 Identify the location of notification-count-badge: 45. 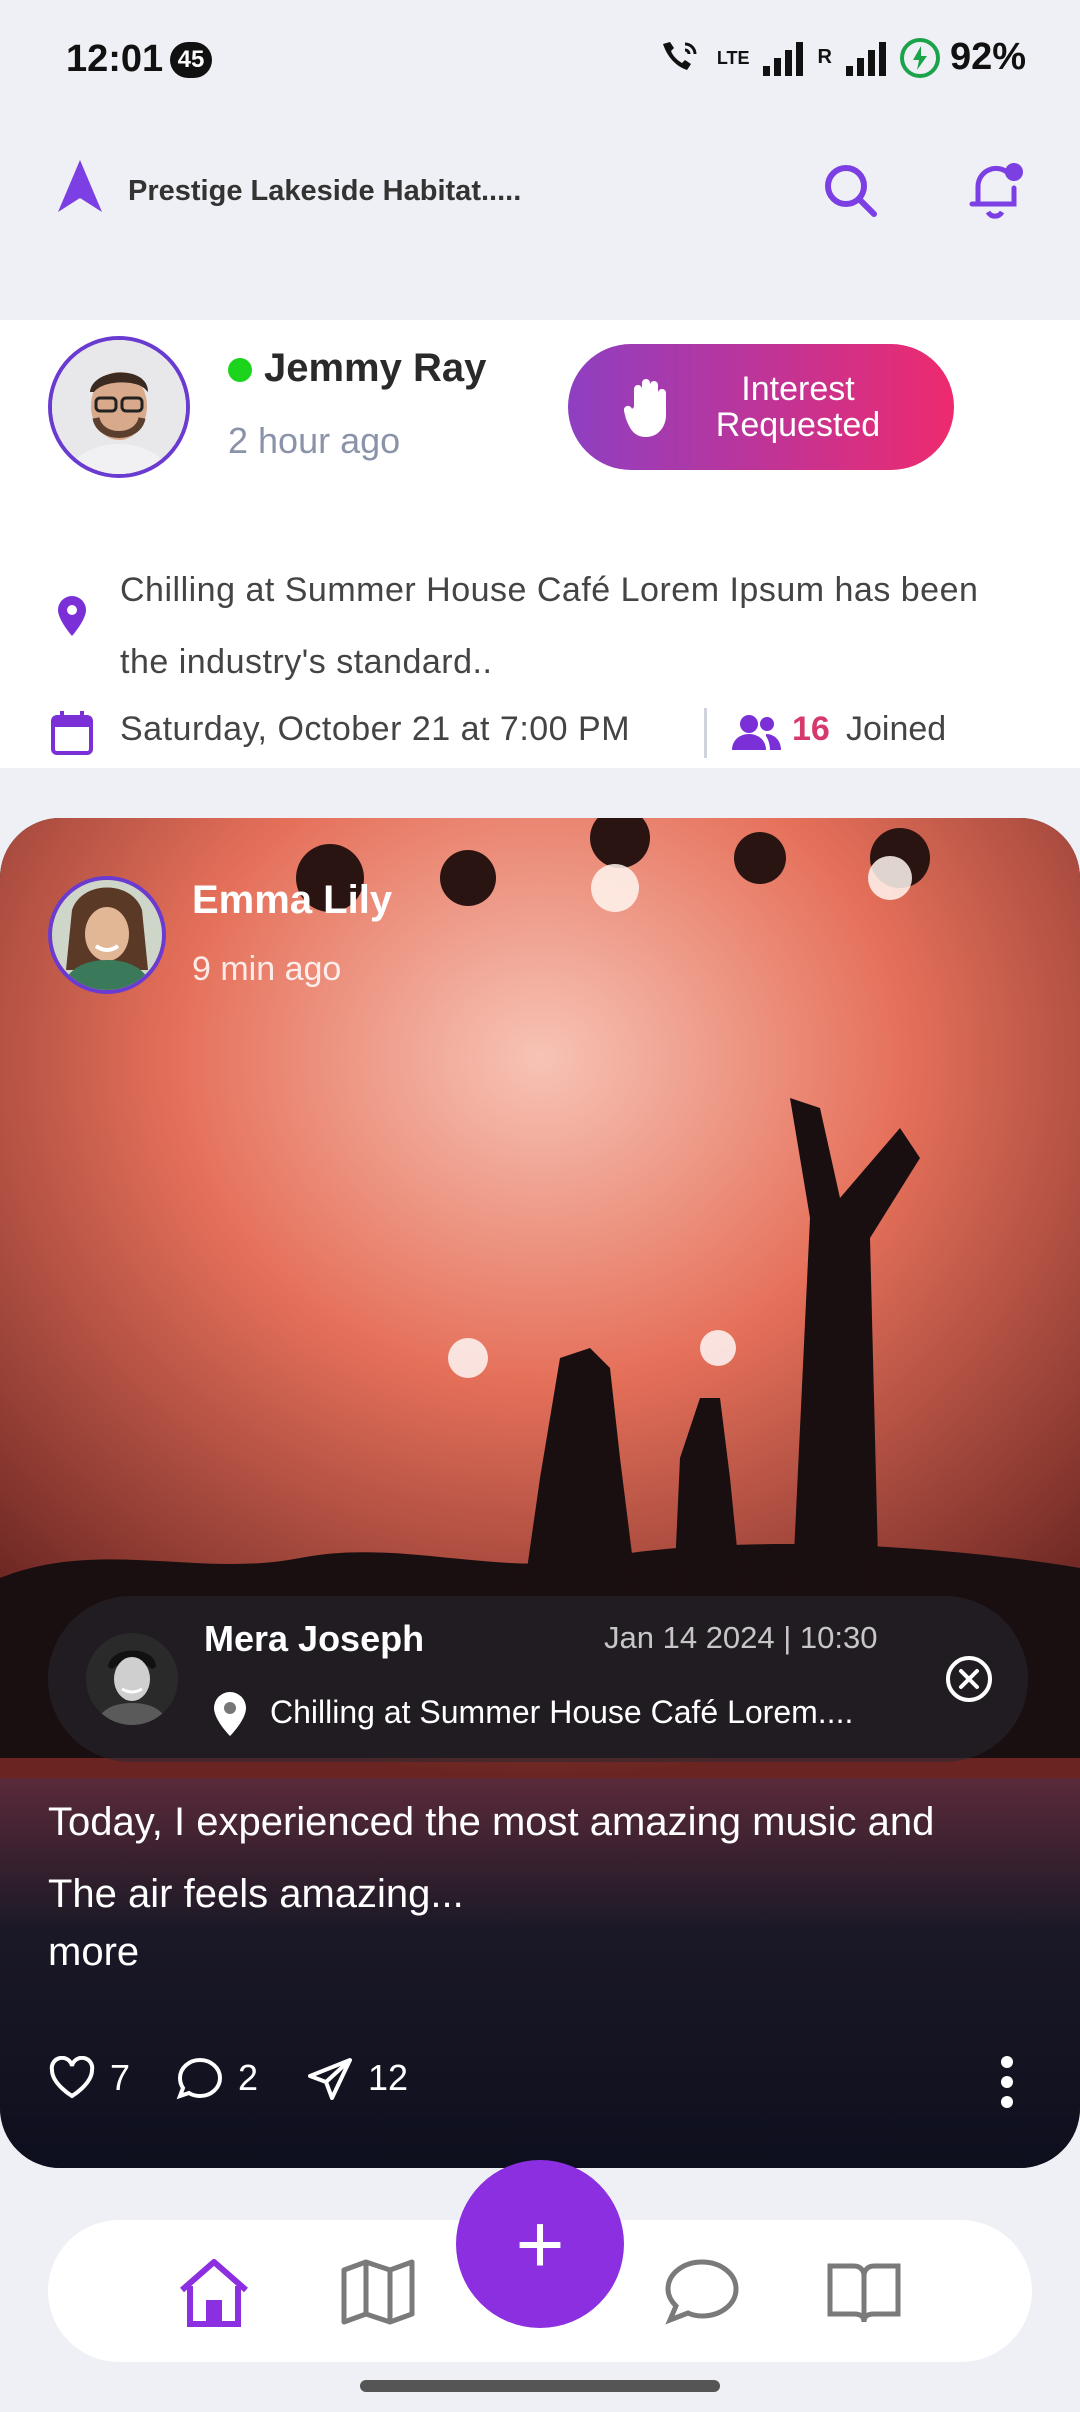
(191, 60).